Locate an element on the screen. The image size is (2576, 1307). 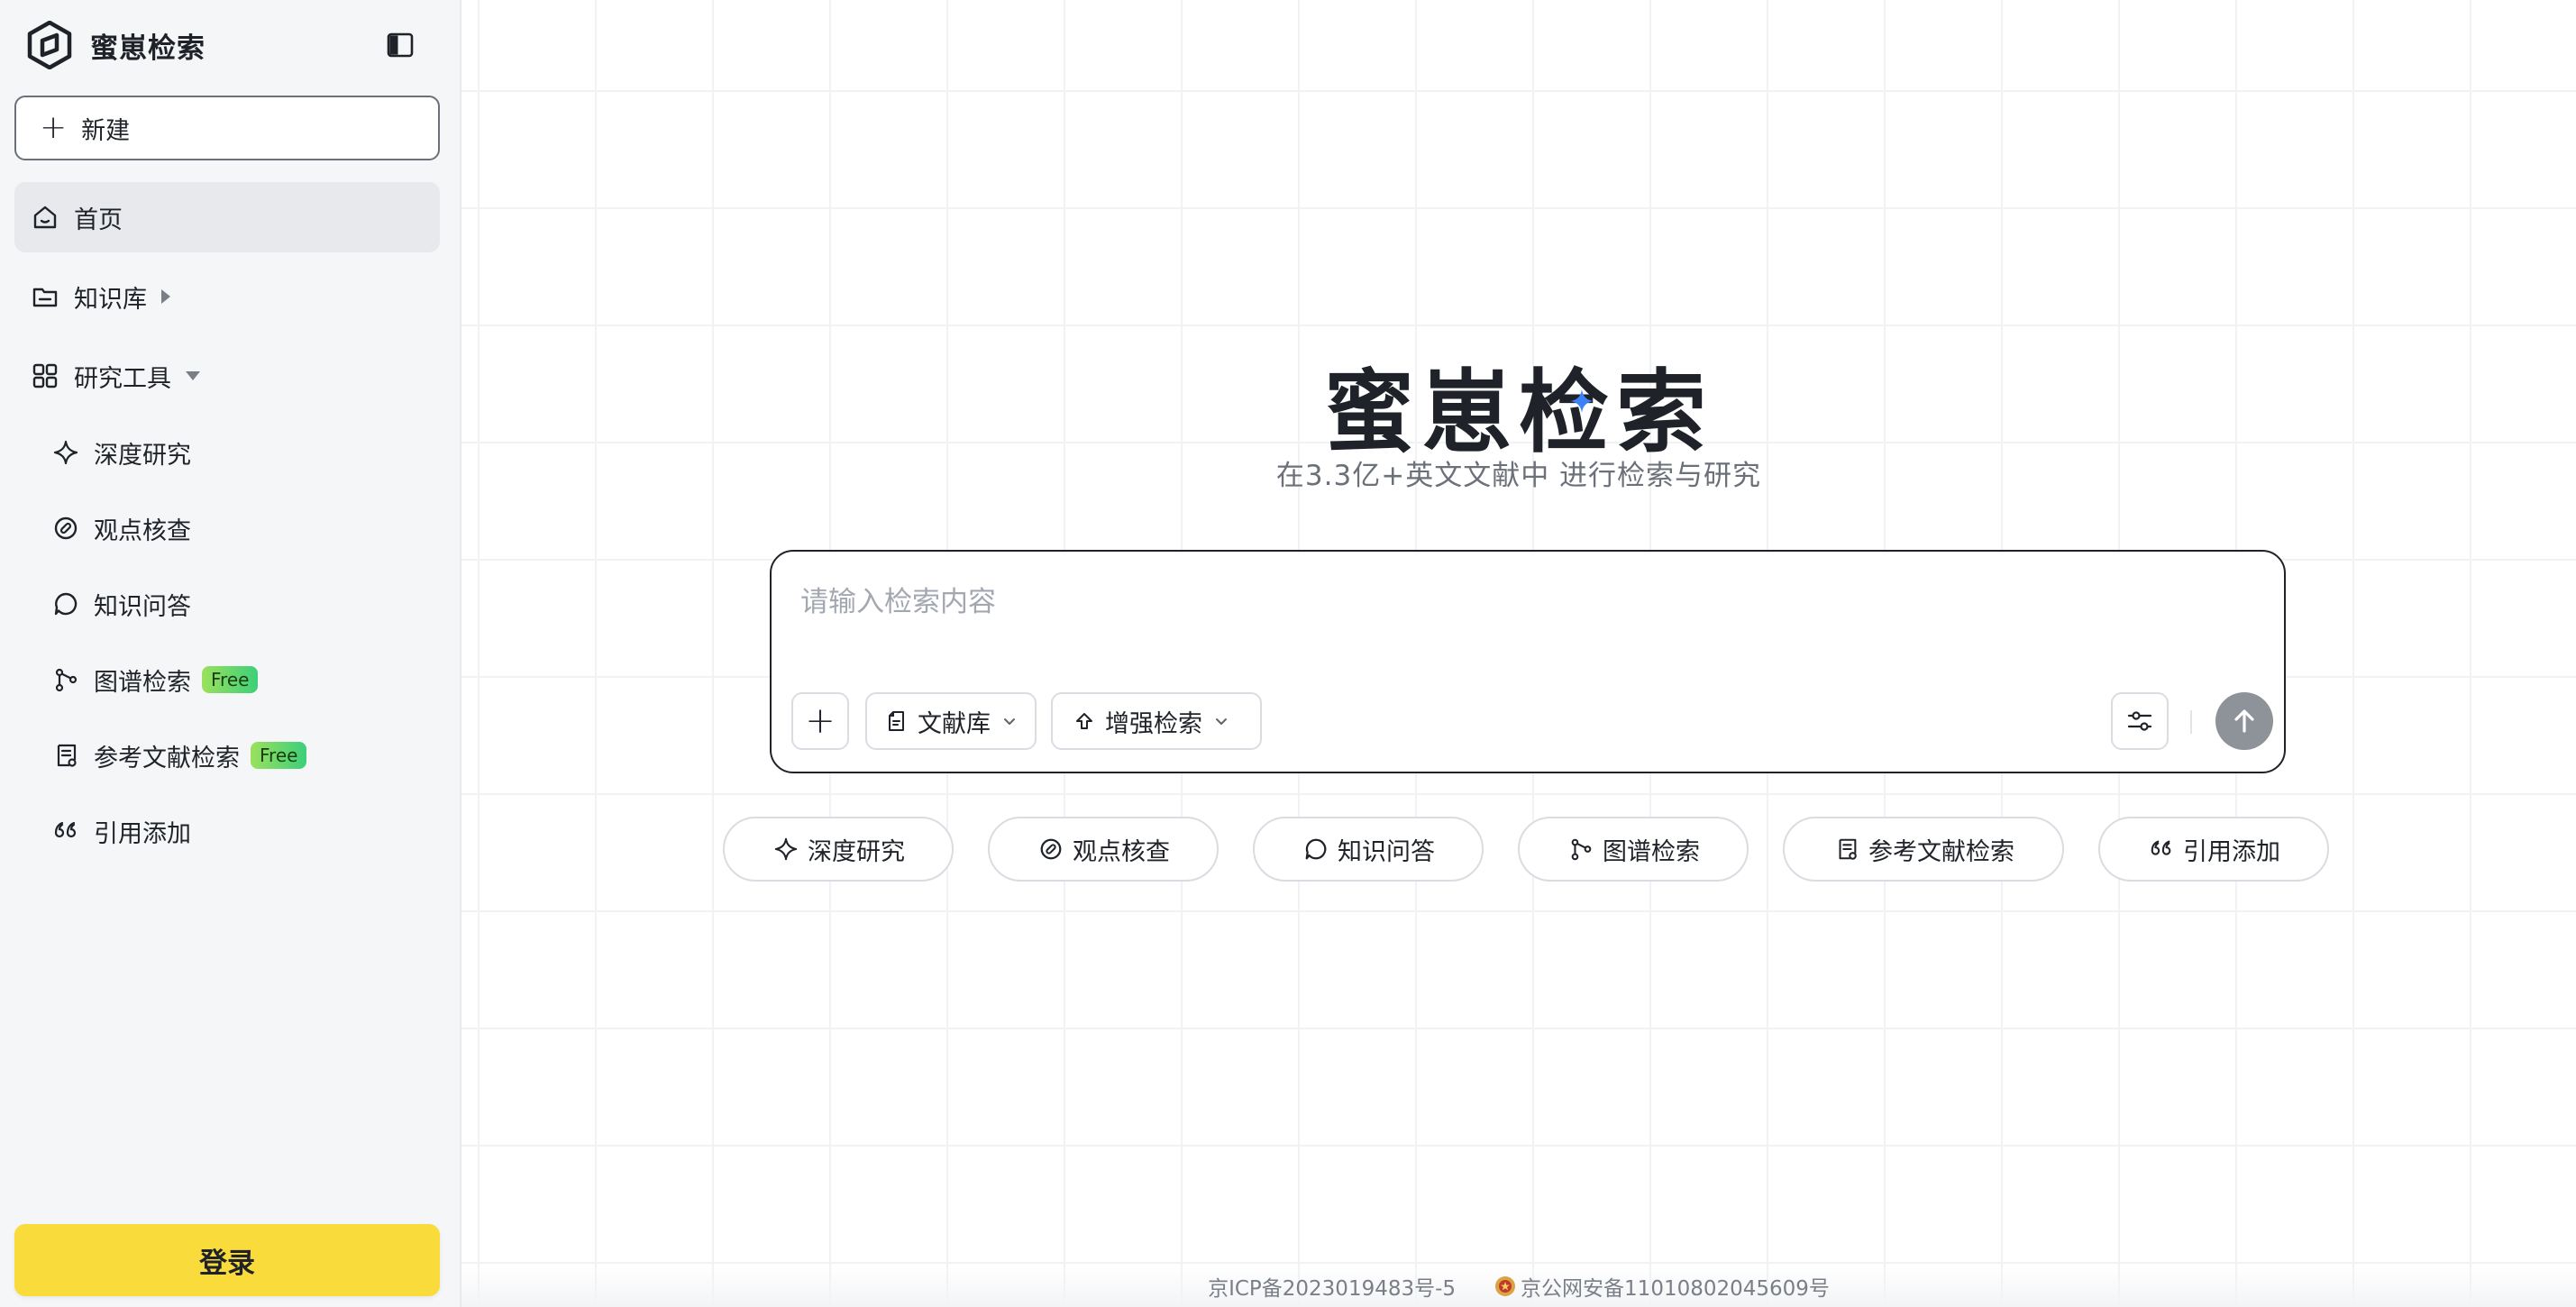
sidebar-item-graph-search: 图谱检索 Free is located at coordinates (235, 679).